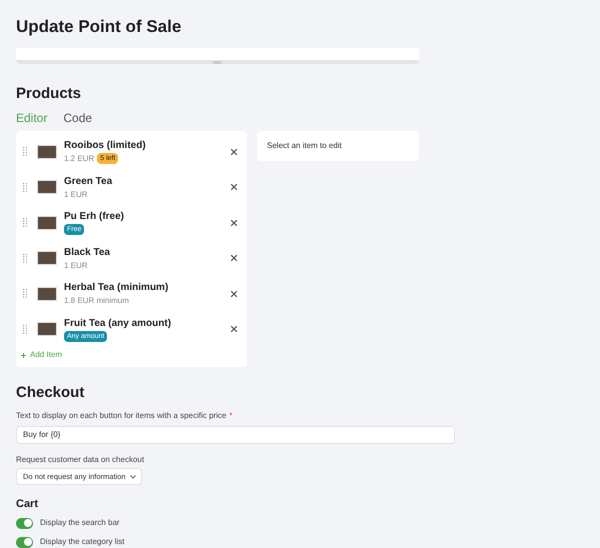 The image size is (600, 548). Describe the element at coordinates (105, 145) in the screenshot. I see `product-name: Rooibos (limited)` at that location.